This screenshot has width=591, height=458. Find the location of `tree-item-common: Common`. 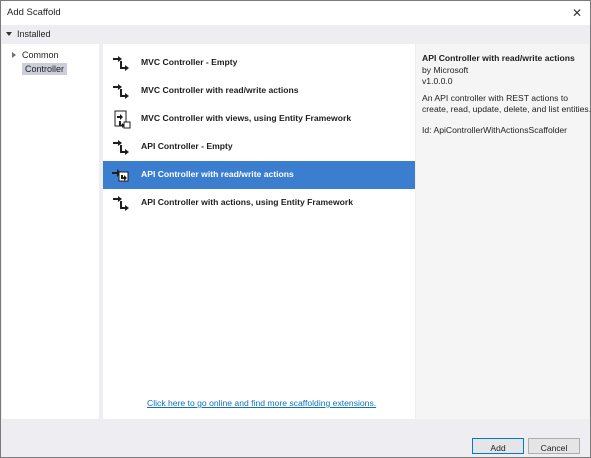

tree-item-common: Common is located at coordinates (35, 55).